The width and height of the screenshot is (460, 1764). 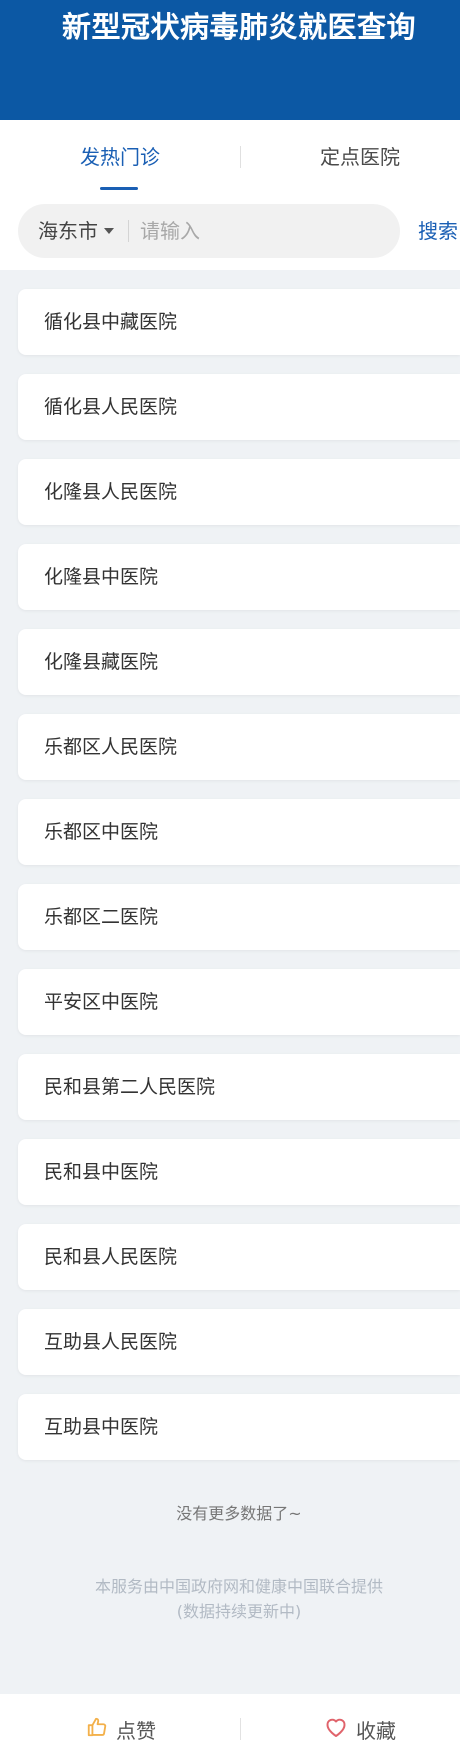 What do you see at coordinates (101, 917) in the screenshot?
I see `hospital-name: 乐都区二医院` at bounding box center [101, 917].